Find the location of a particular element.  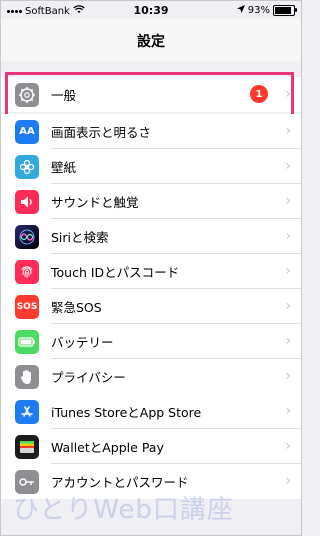

settings-row-label: プライバシー is located at coordinates (88, 377).